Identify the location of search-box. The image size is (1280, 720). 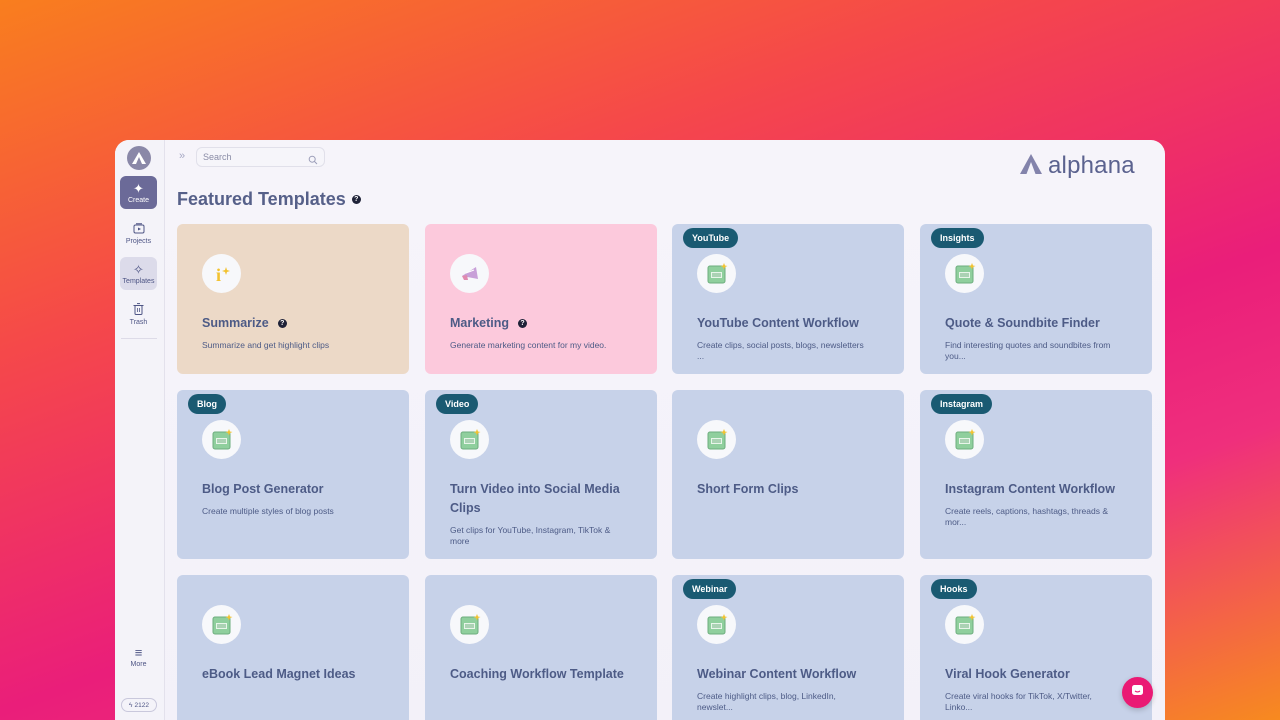
(260, 157).